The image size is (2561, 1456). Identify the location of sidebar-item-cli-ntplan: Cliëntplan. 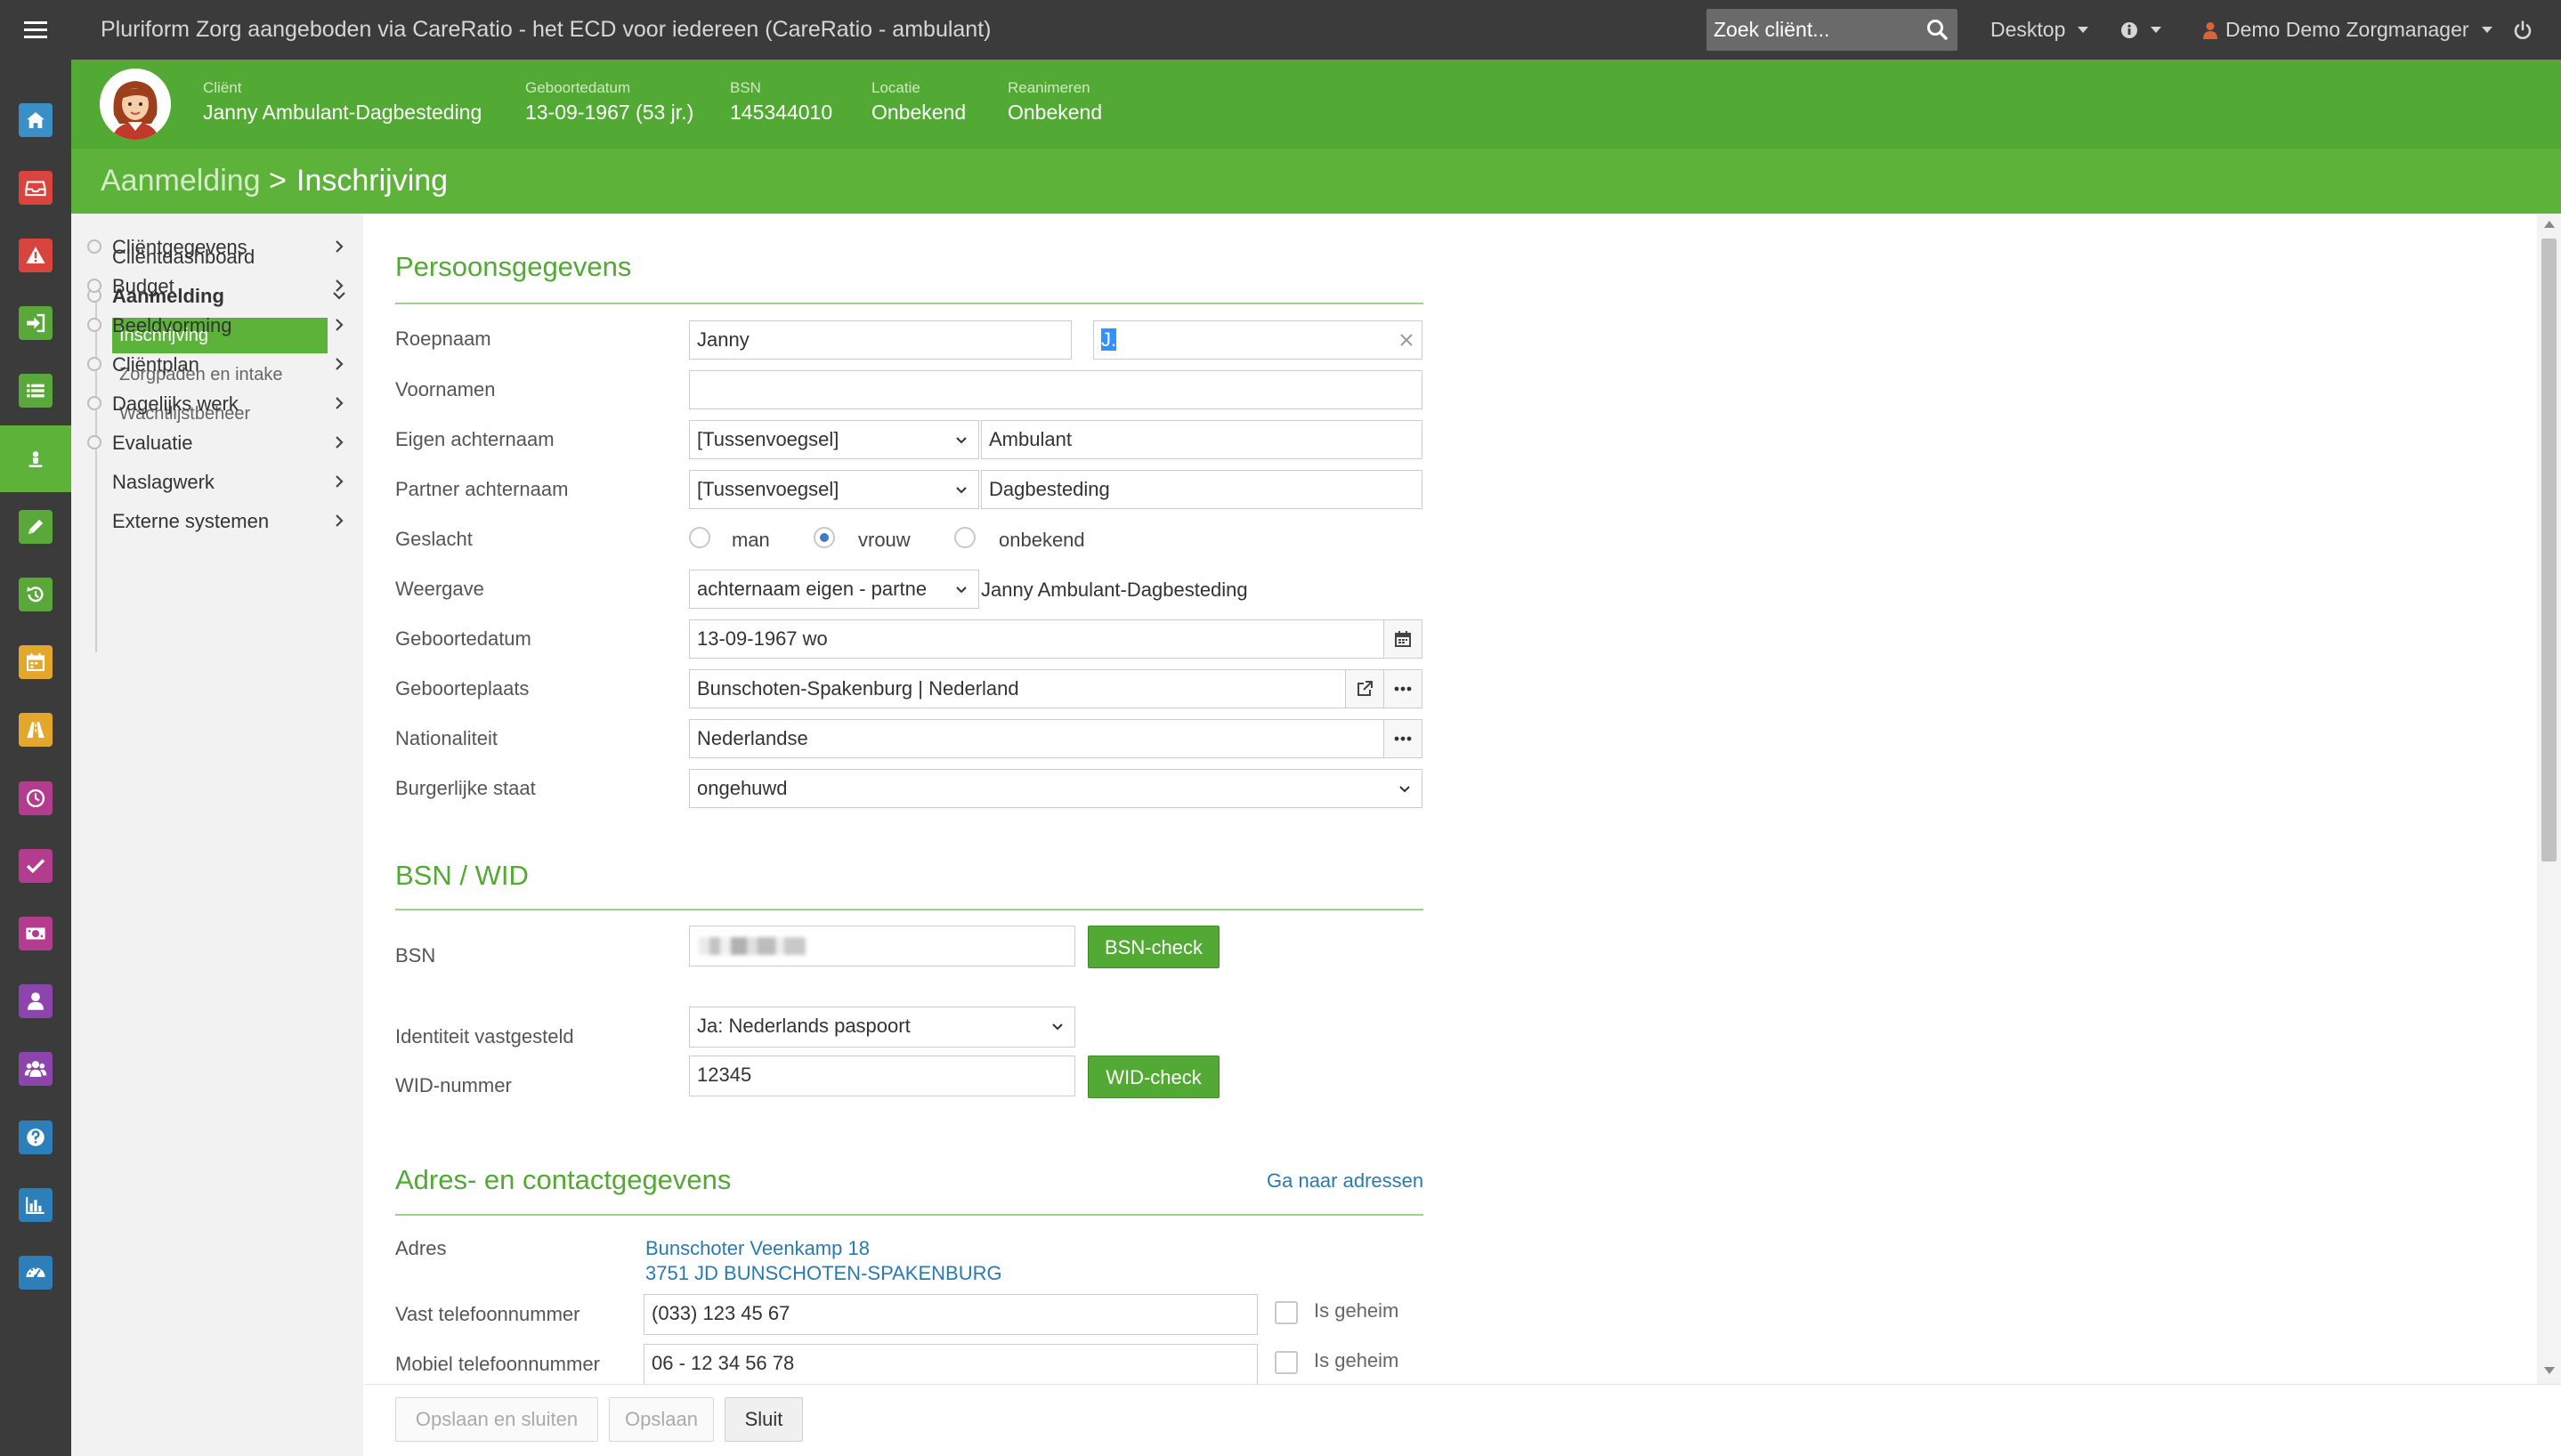
(155, 364).